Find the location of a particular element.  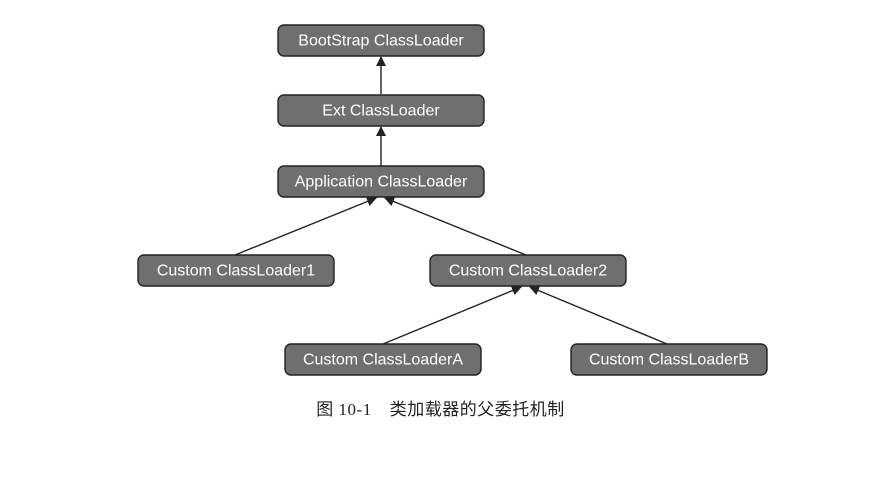

node-label: BootStrap ClassLoader is located at coordinates (381, 41).